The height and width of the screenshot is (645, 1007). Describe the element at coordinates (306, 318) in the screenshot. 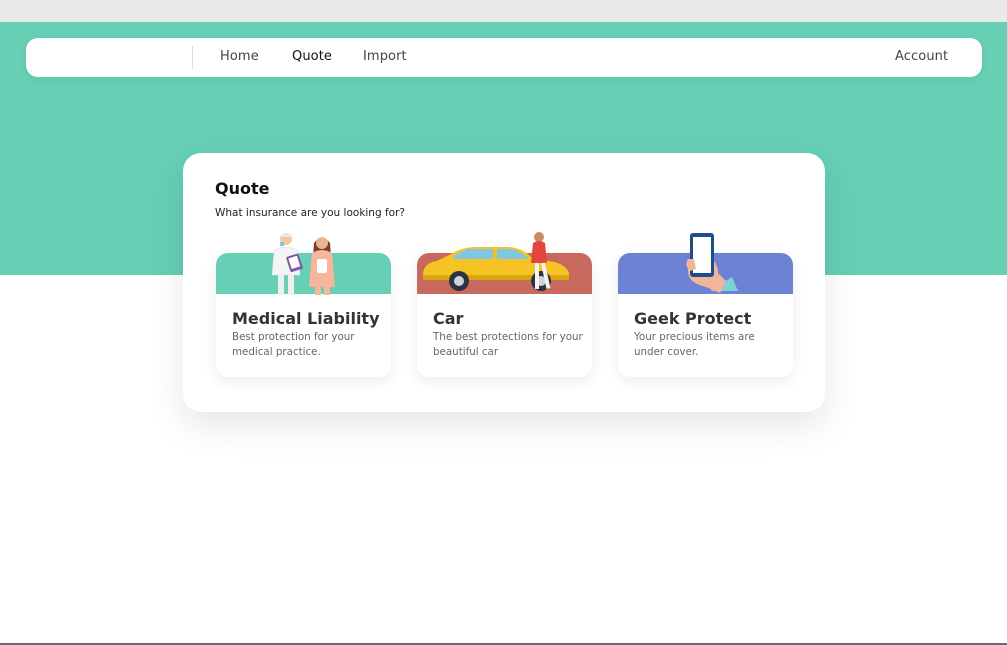

I see `medical-liability-title: Medical Liability` at that location.